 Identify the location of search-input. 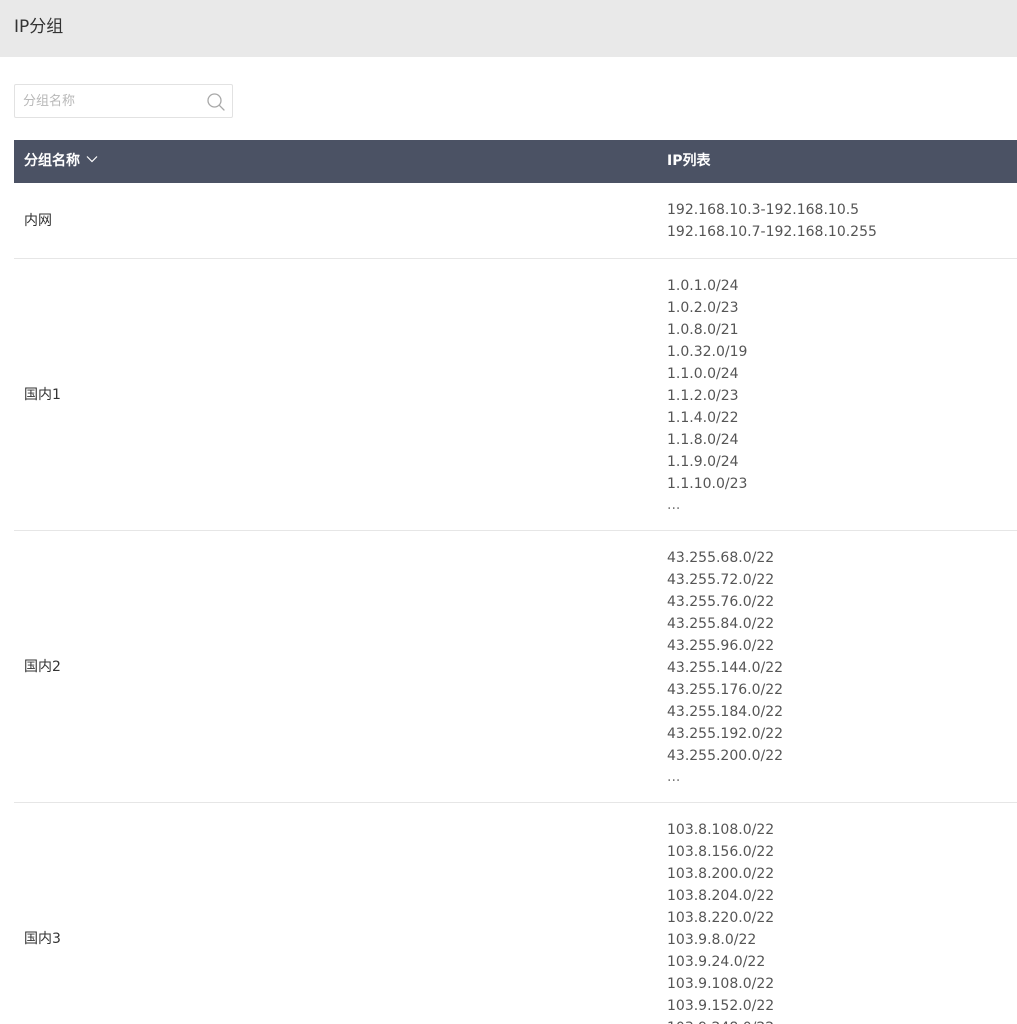
(113, 101).